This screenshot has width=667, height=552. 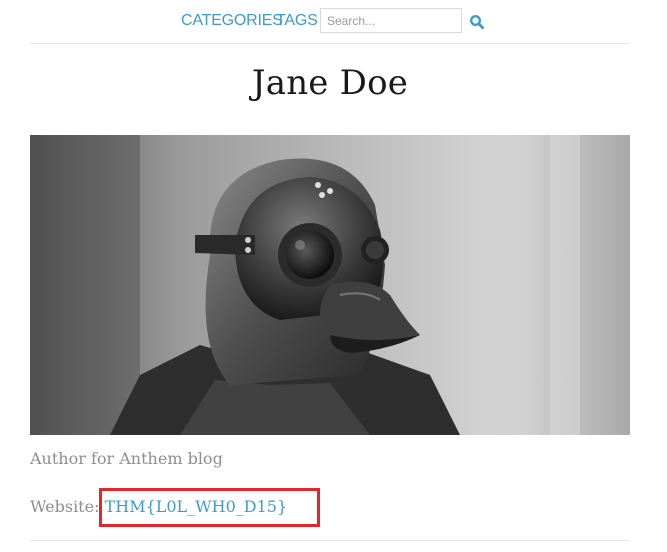 What do you see at coordinates (232, 21) in the screenshot?
I see `nav-categories-link: CATEGORIES` at bounding box center [232, 21].